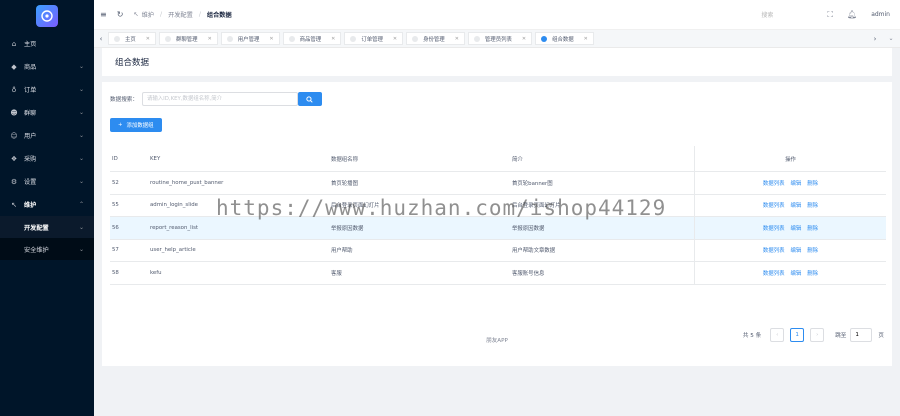  What do you see at coordinates (30, 205) in the screenshot?
I see `sidebar-item-label: 维护` at bounding box center [30, 205].